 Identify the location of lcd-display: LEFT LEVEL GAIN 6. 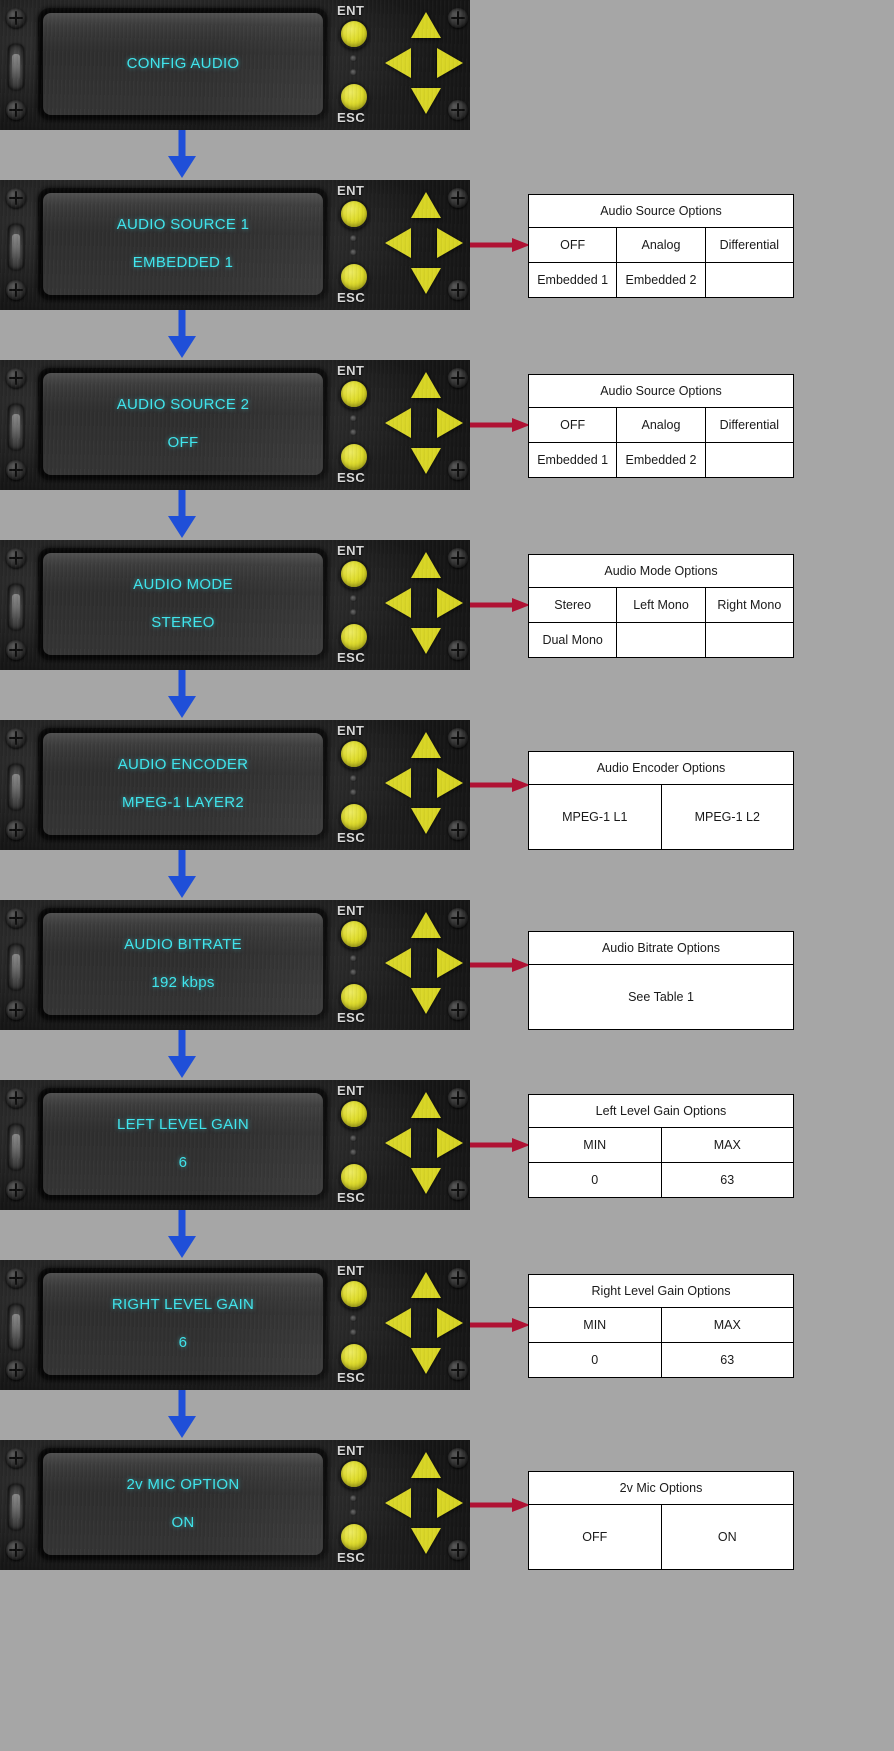
(183, 1144).